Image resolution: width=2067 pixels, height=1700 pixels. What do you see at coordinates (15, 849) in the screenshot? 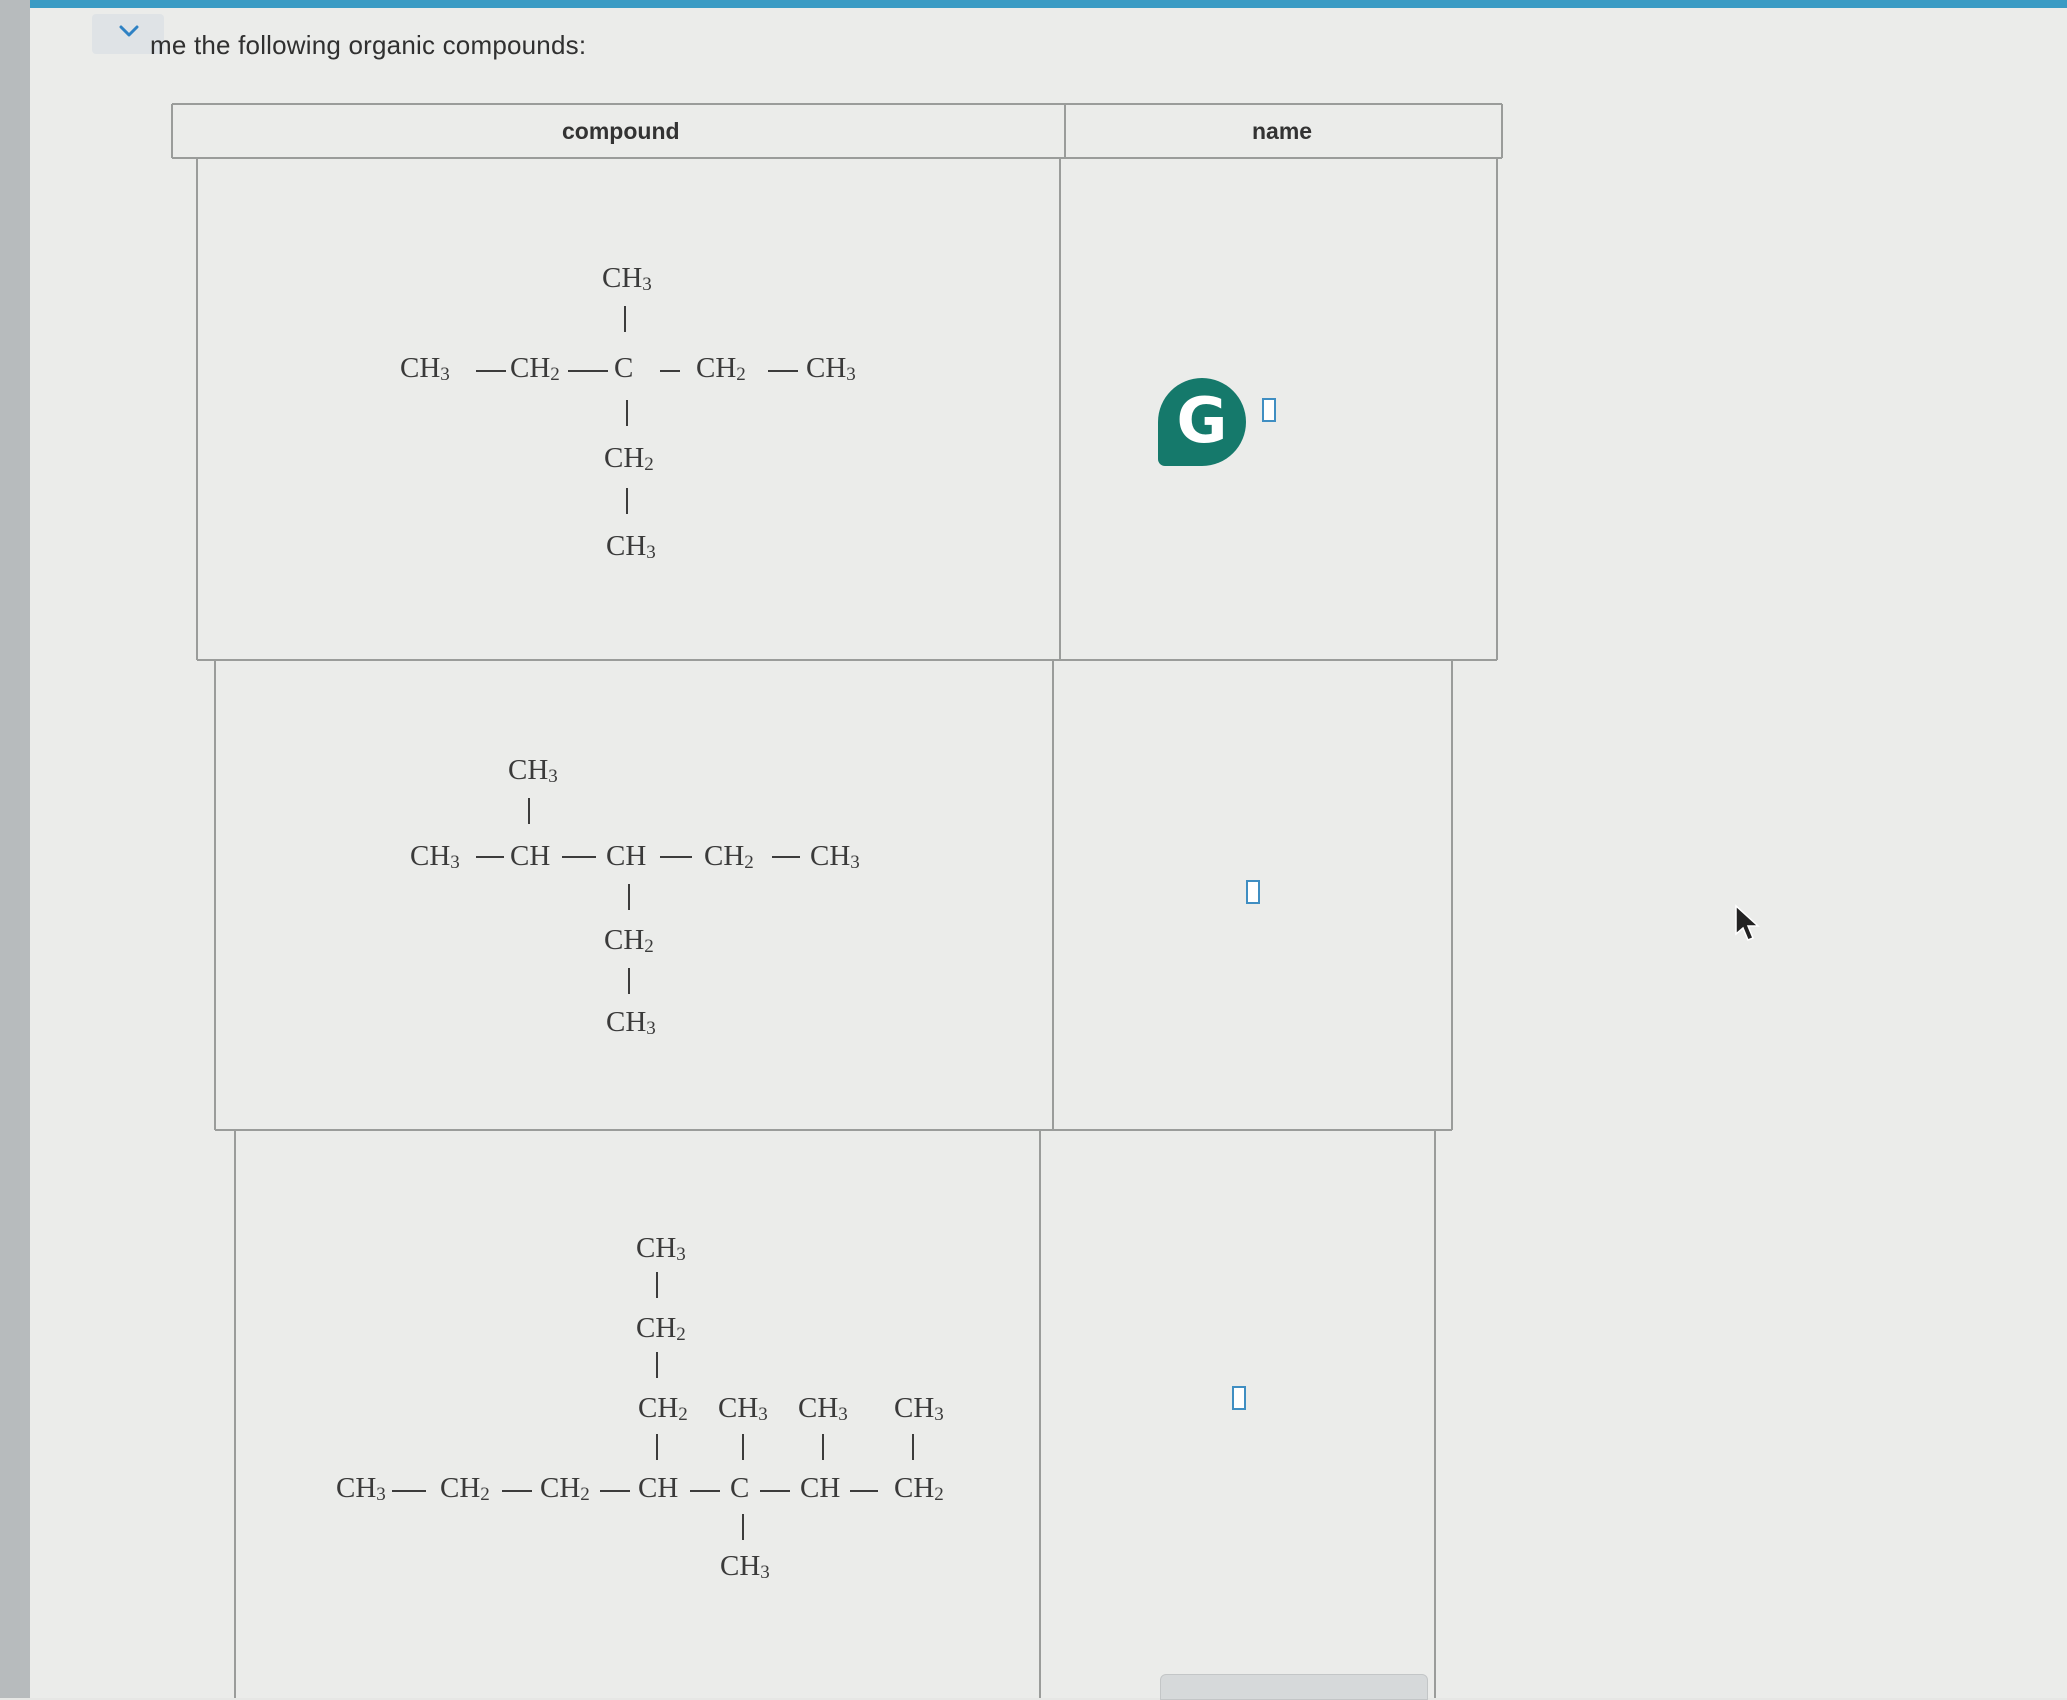
I see `left-page-edge` at bounding box center [15, 849].